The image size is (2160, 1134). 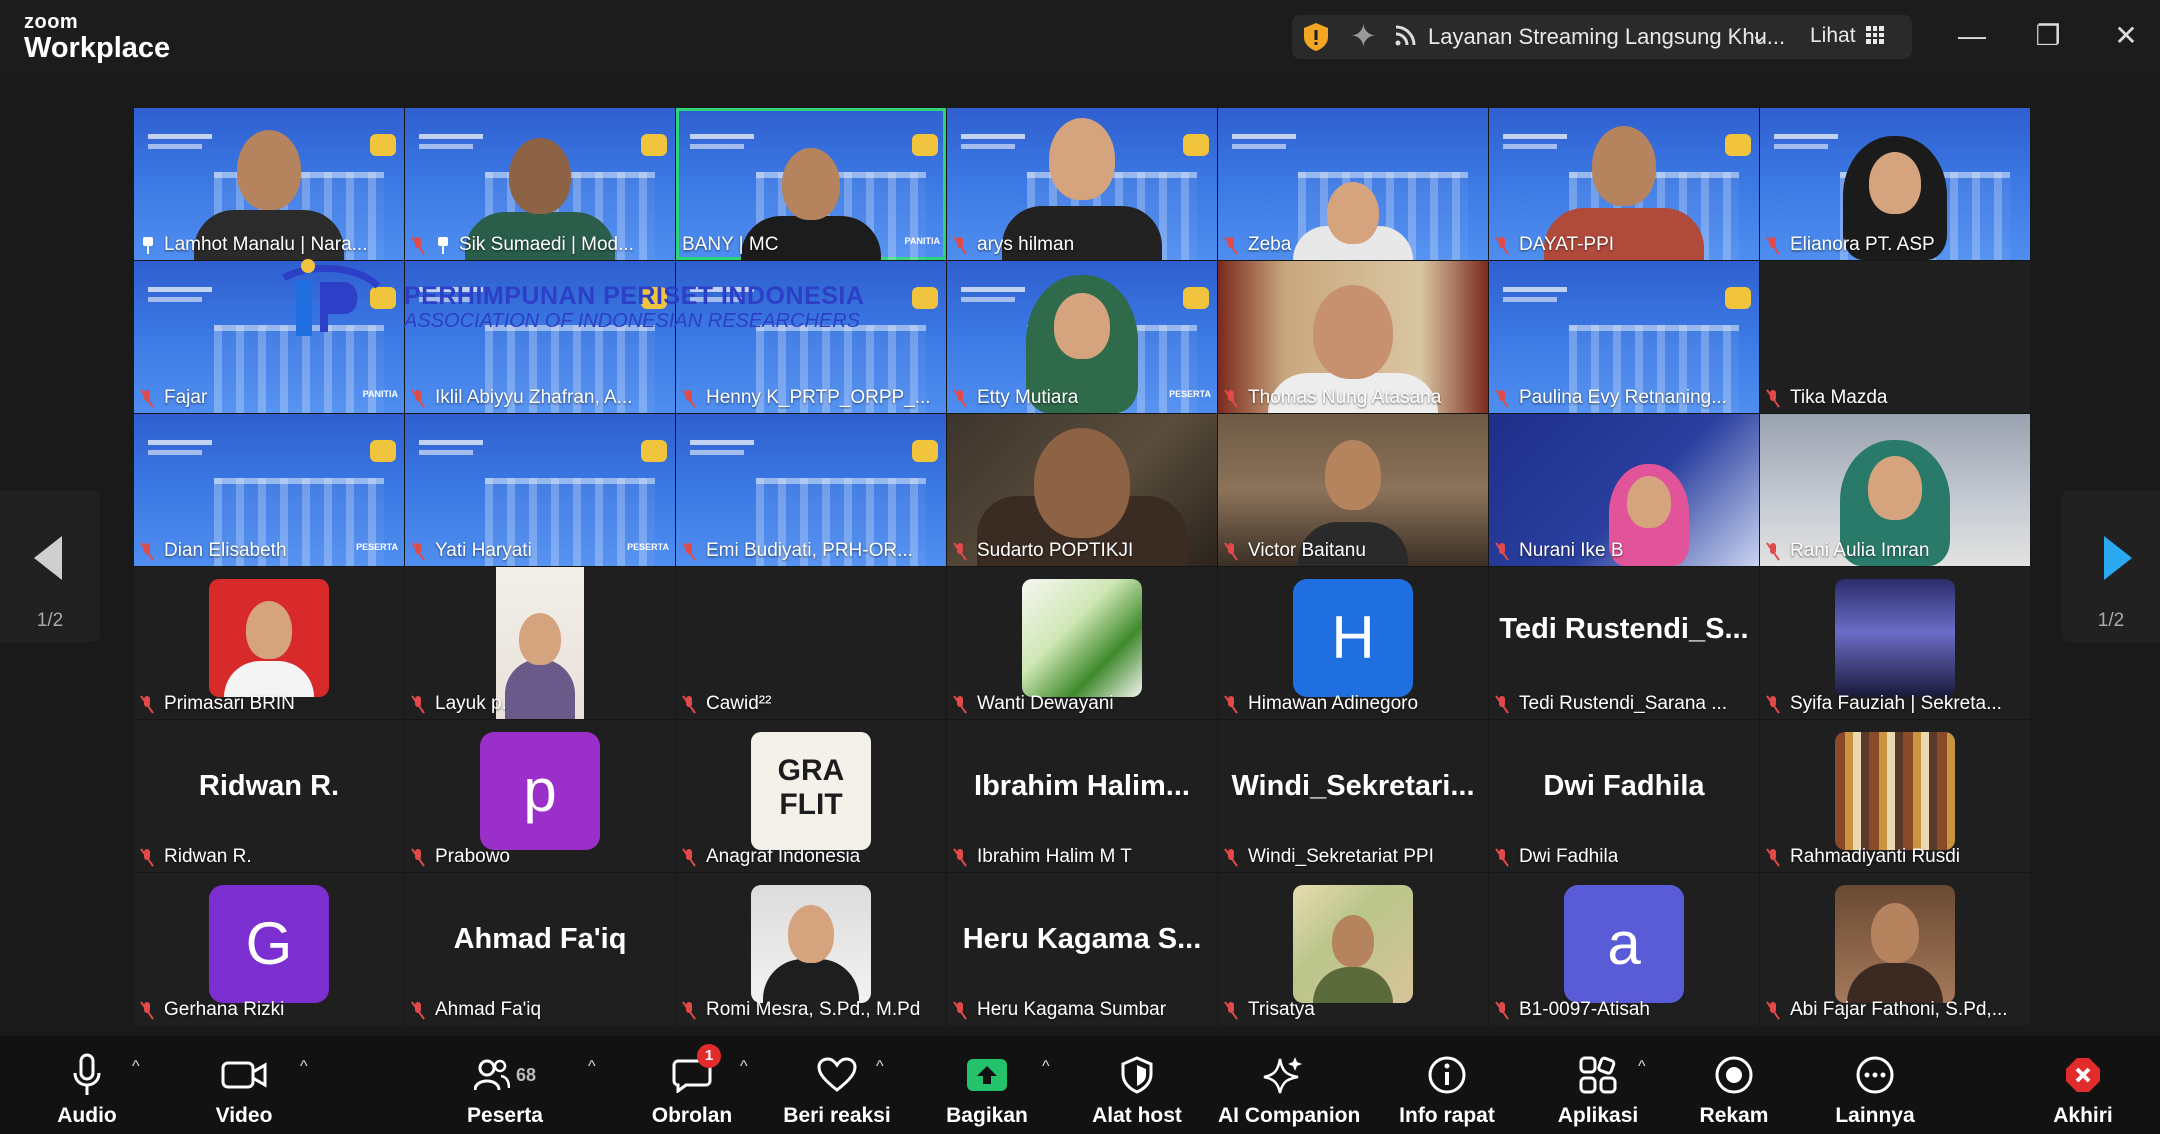 I want to click on video-camera-icon, so click(x=244, y=1075).